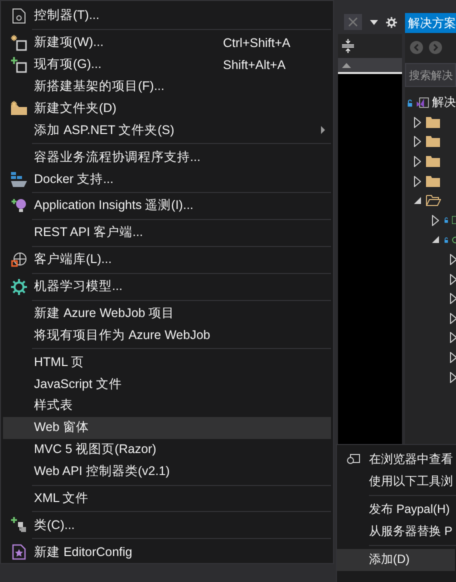  Describe the element at coordinates (167, 43) in the screenshot. I see `menu-item: 新建项(W)... Ctrl+Shift+A` at that location.